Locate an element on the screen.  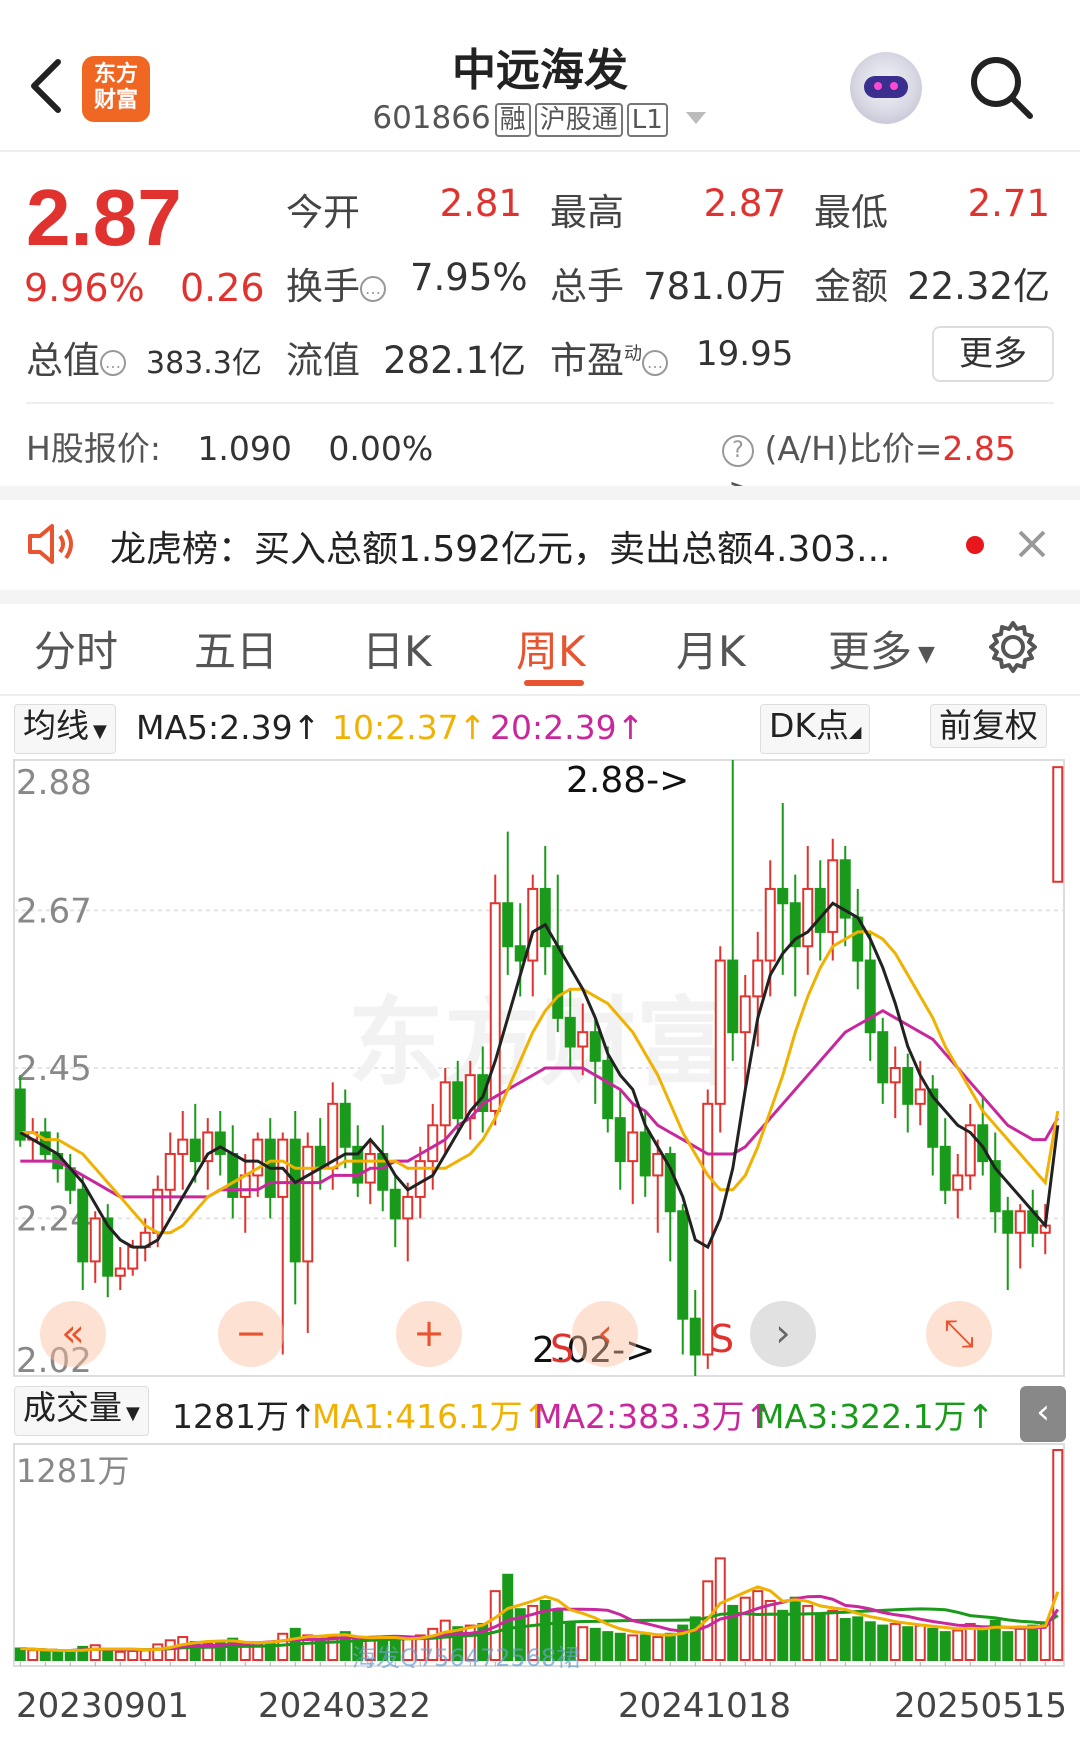
tab-five-day: 五日 is located at coordinates (236, 648).